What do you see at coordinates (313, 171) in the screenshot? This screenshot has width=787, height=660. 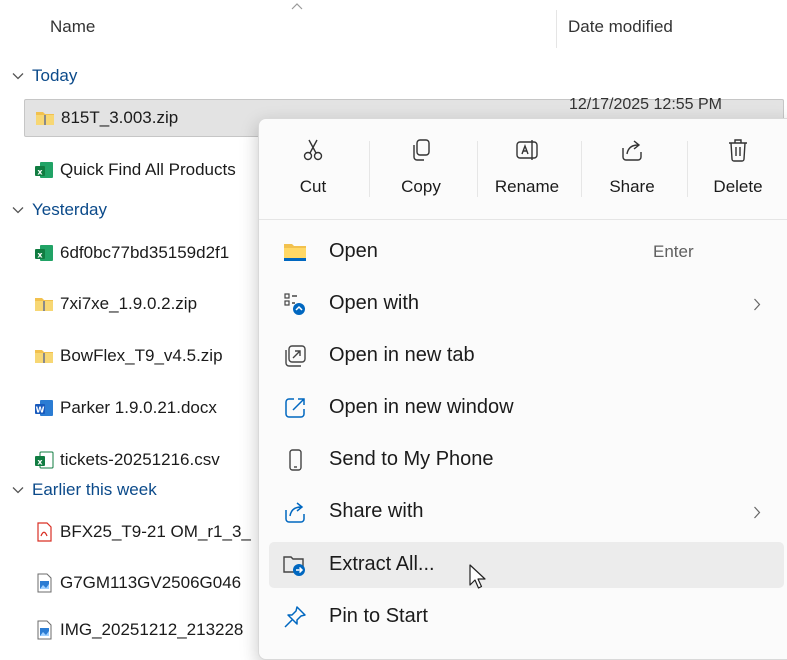 I see `cut-button: Cut` at bounding box center [313, 171].